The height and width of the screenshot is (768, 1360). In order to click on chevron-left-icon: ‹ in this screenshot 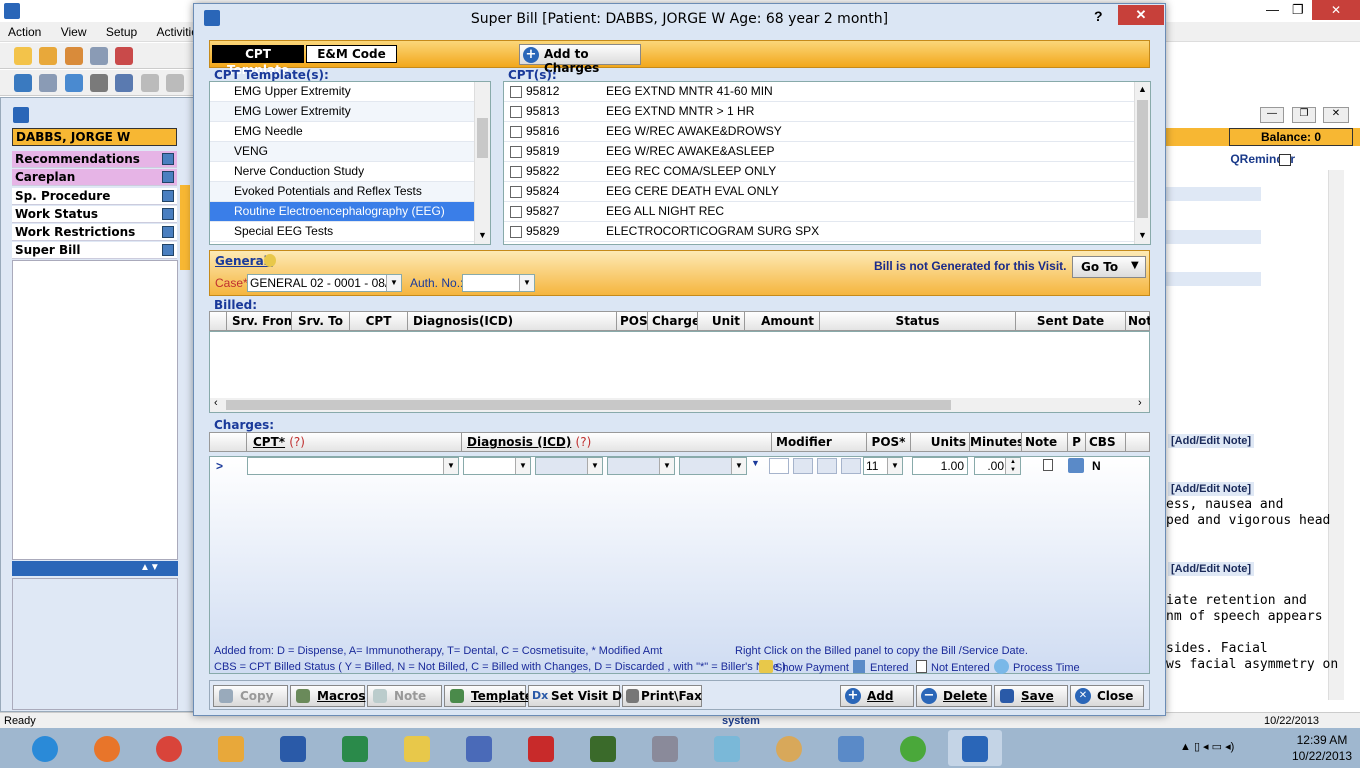, I will do `click(216, 403)`.